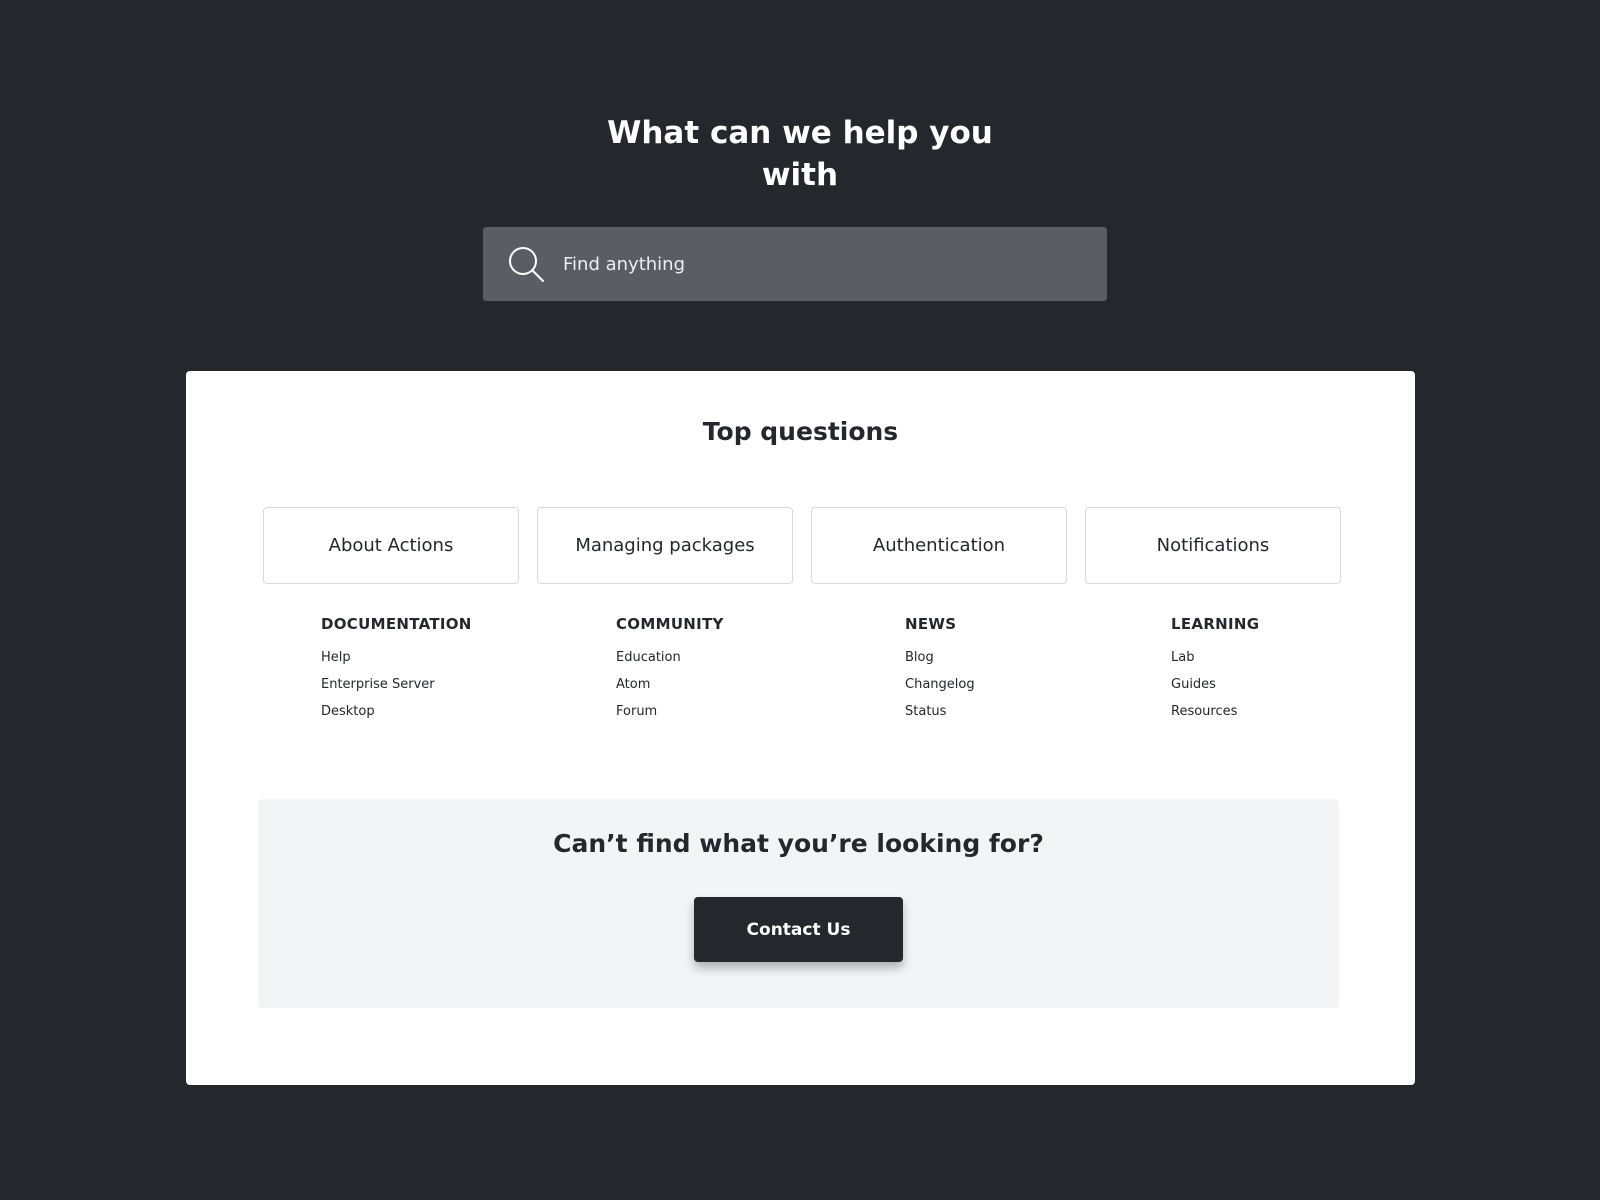 This screenshot has height=1200, width=1600. I want to click on column-heading: LEARNING, so click(1215, 624).